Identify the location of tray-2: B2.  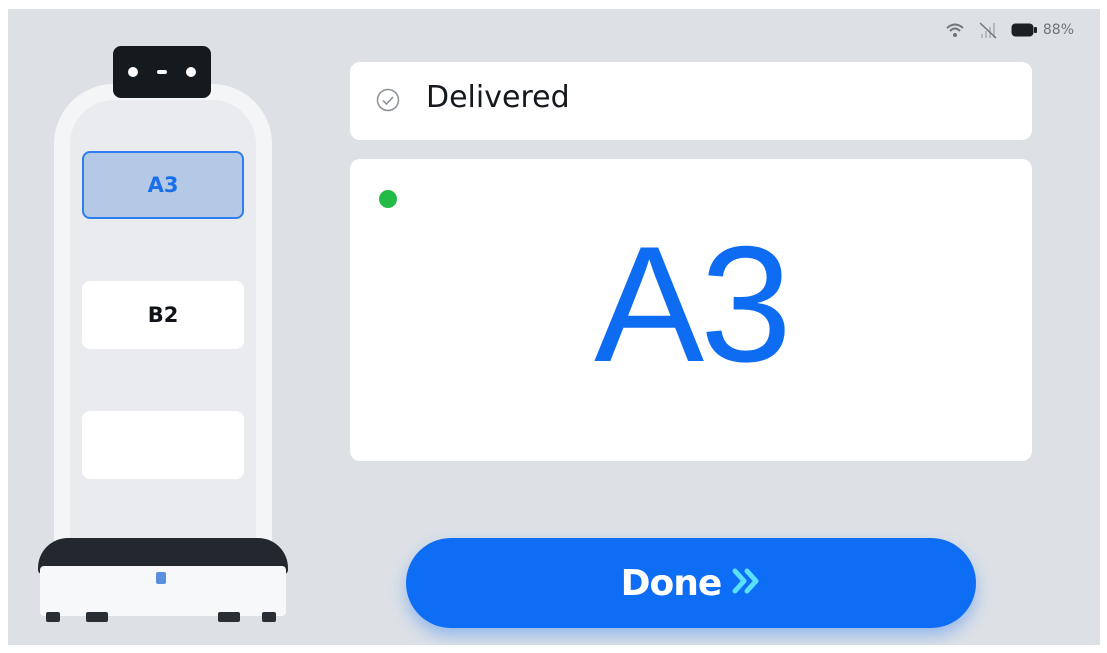
(163, 315).